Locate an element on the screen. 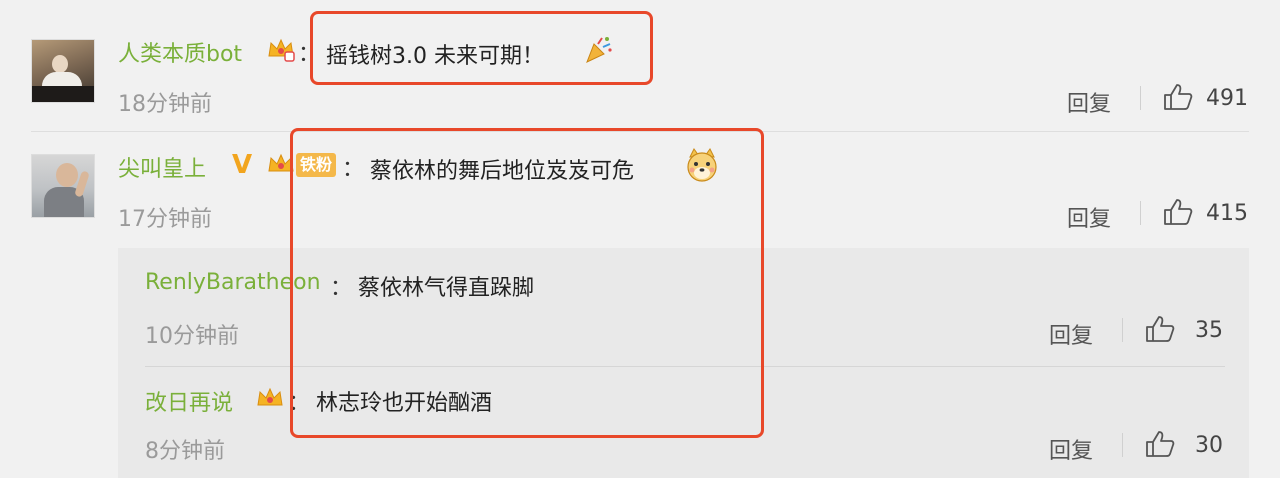 The height and width of the screenshot is (478, 1280). reply-username: 改日再说 is located at coordinates (189, 401).